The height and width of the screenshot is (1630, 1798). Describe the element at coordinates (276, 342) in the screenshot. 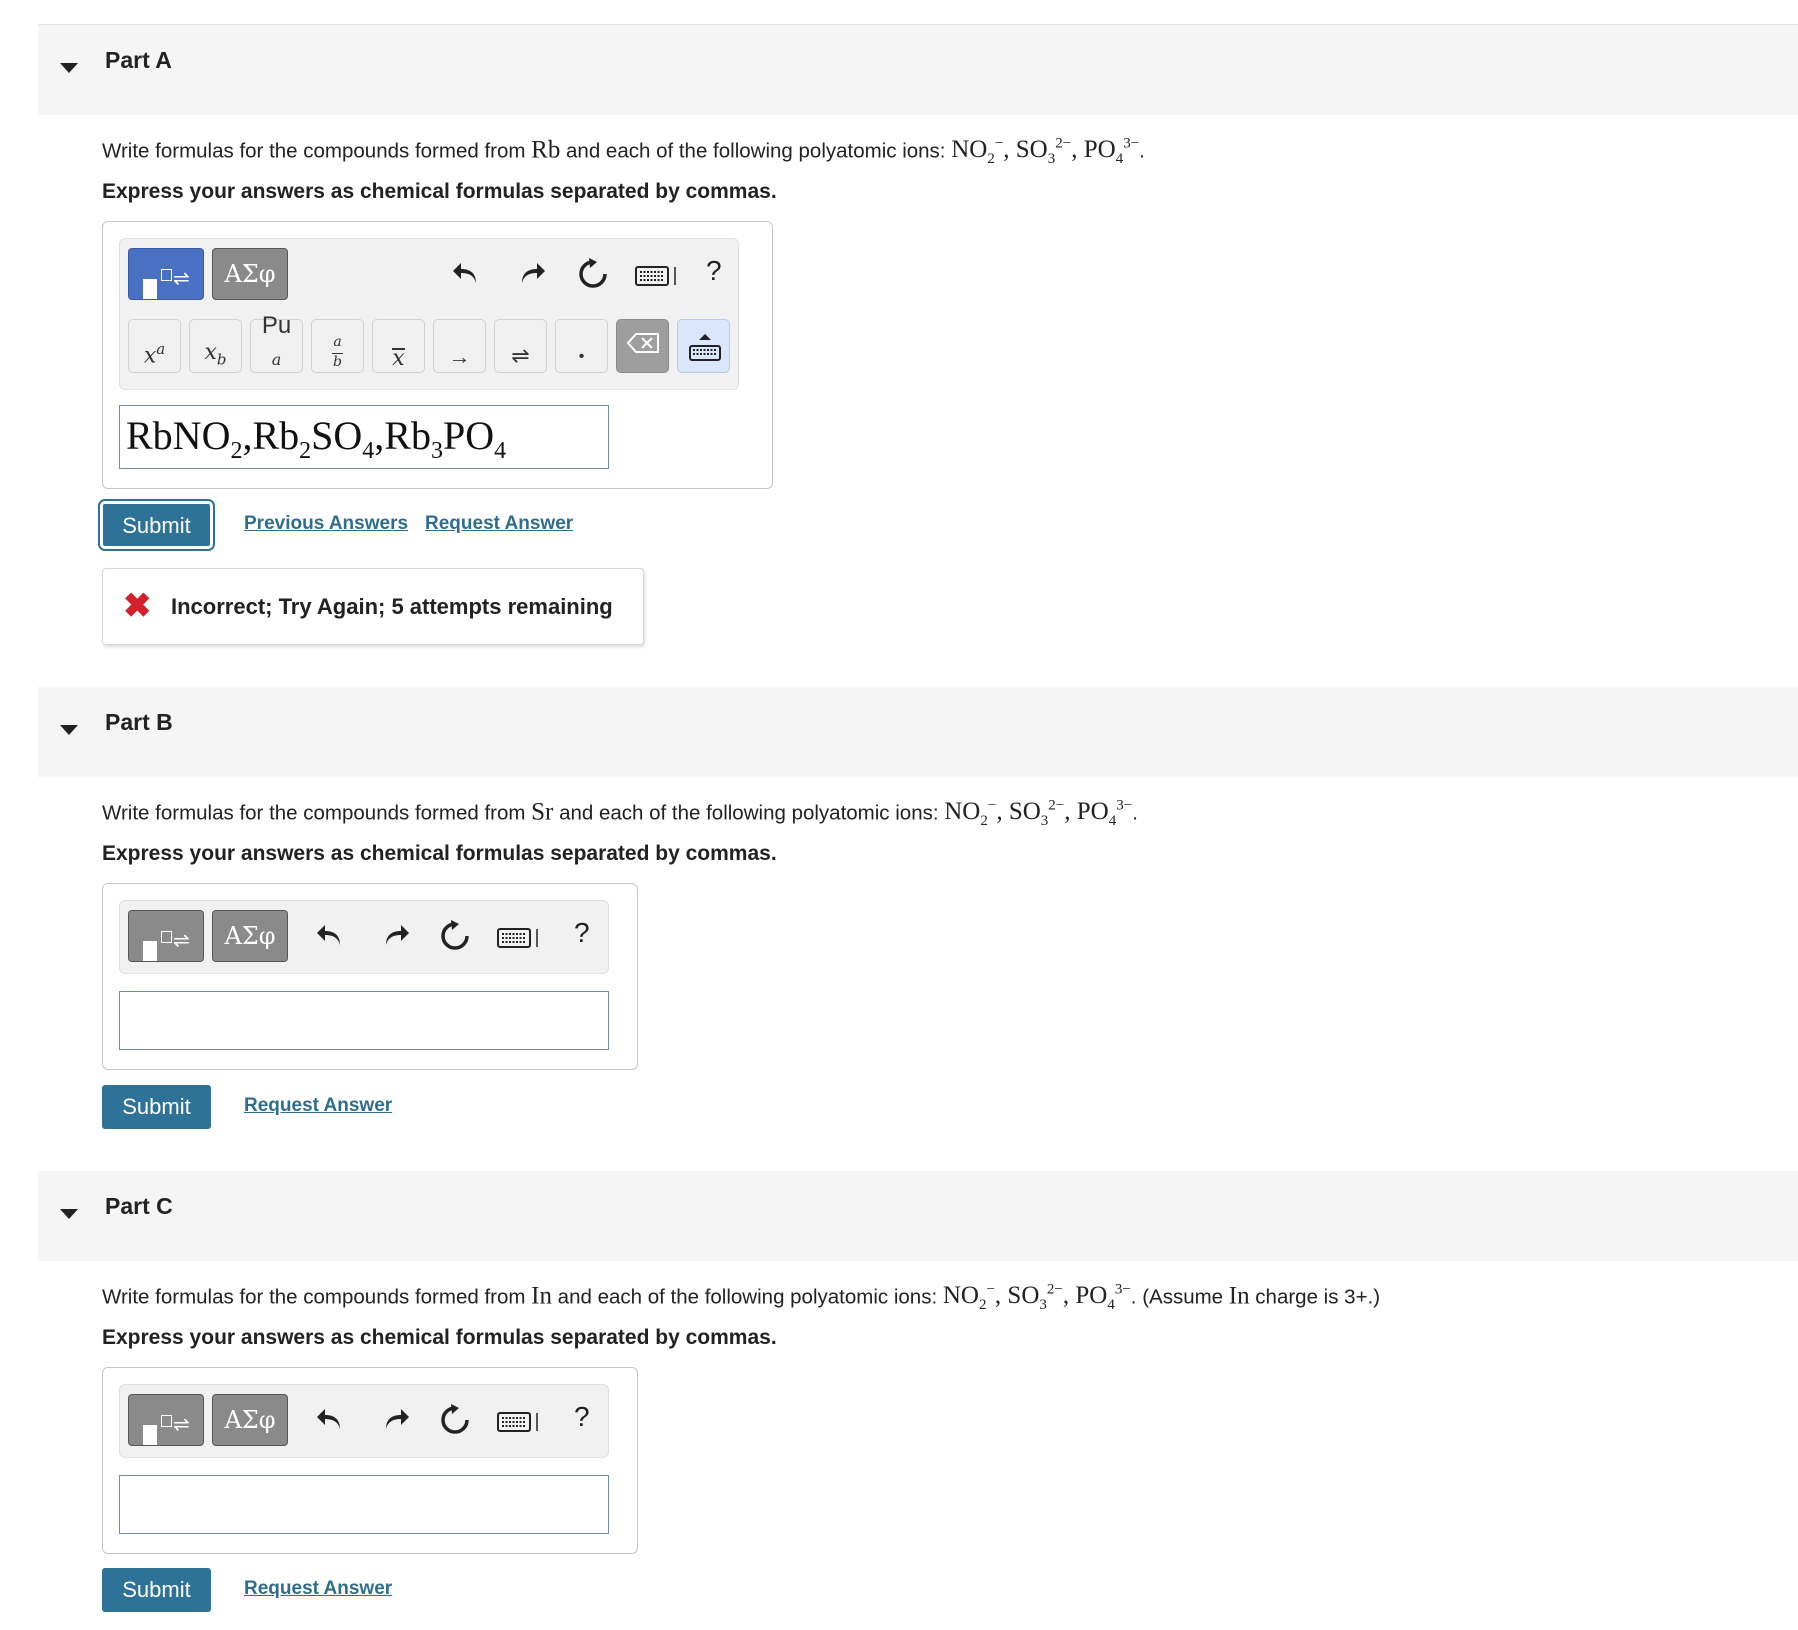

I see `pu-key: Pu a` at that location.